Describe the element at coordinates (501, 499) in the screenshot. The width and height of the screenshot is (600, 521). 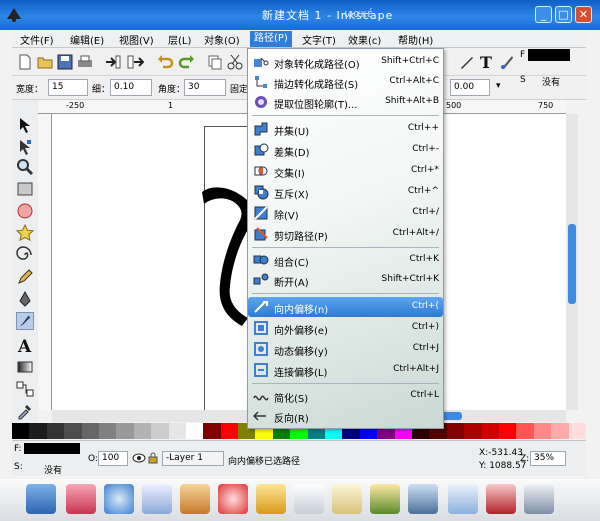
I see `office-dock-icon` at that location.